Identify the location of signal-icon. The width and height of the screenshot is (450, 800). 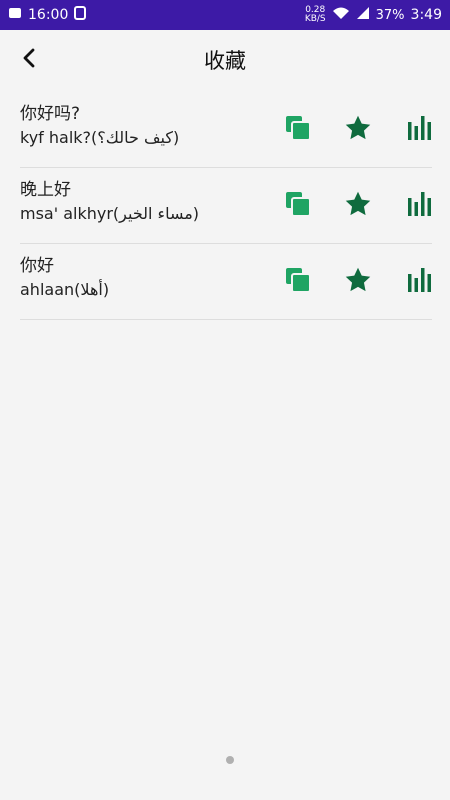
(363, 15).